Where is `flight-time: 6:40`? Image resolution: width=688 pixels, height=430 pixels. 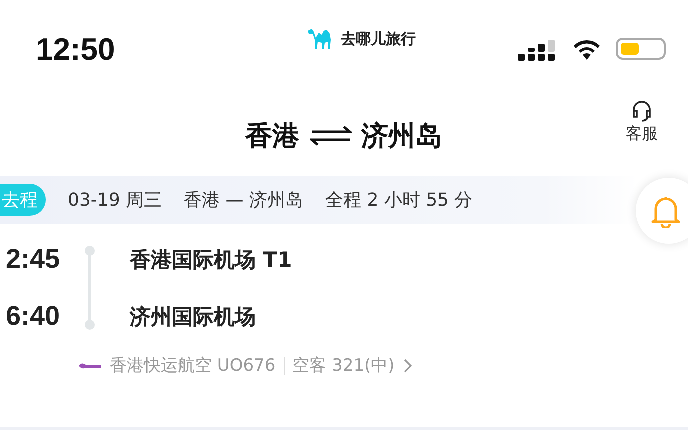
flight-time: 6:40 is located at coordinates (32, 316).